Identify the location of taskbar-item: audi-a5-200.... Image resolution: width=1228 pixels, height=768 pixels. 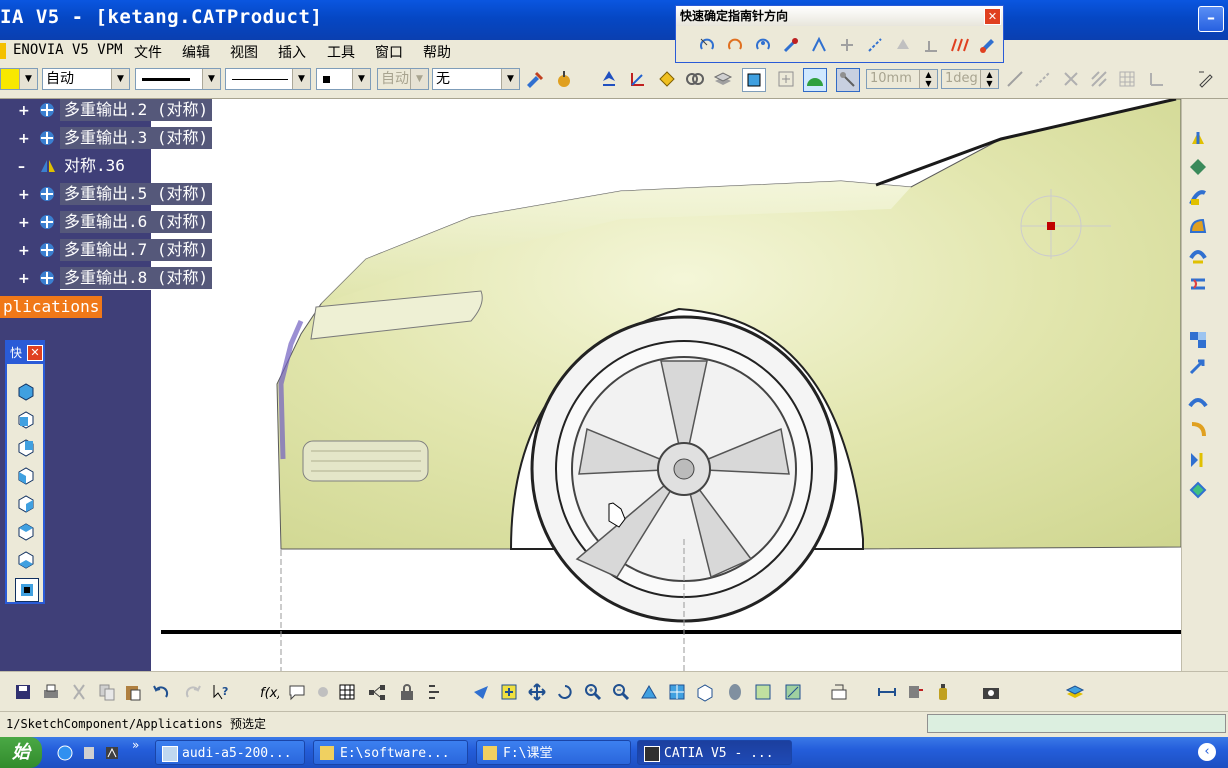
(230, 752).